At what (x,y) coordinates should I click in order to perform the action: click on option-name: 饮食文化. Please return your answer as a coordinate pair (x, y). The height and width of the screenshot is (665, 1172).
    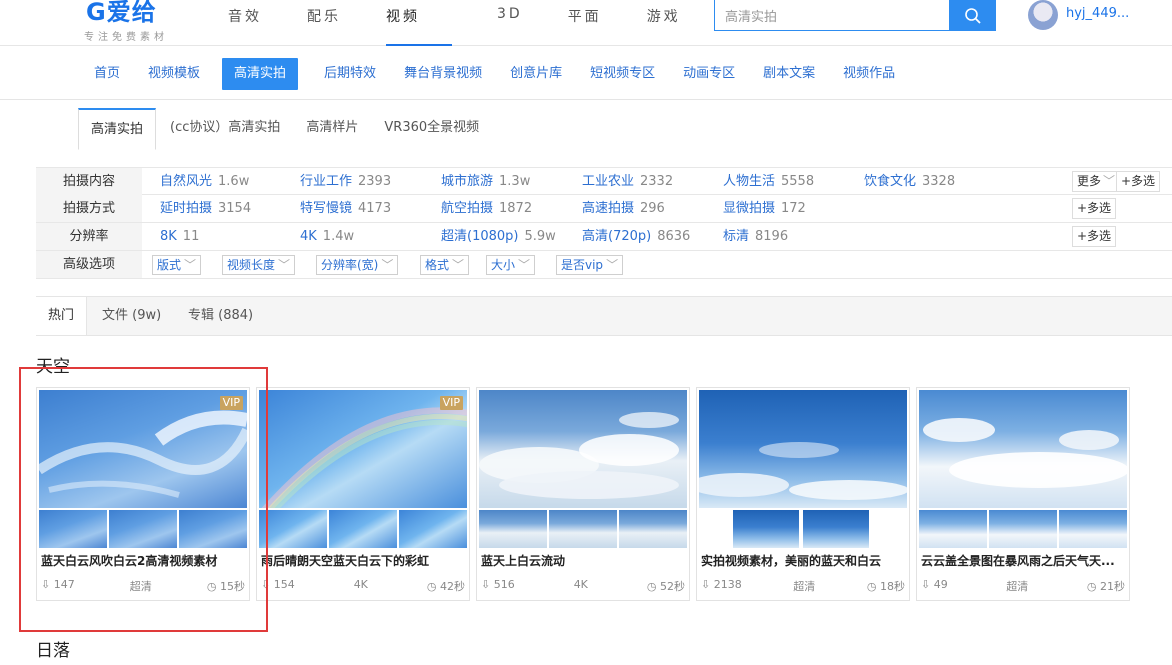
    Looking at the image, I should click on (890, 181).